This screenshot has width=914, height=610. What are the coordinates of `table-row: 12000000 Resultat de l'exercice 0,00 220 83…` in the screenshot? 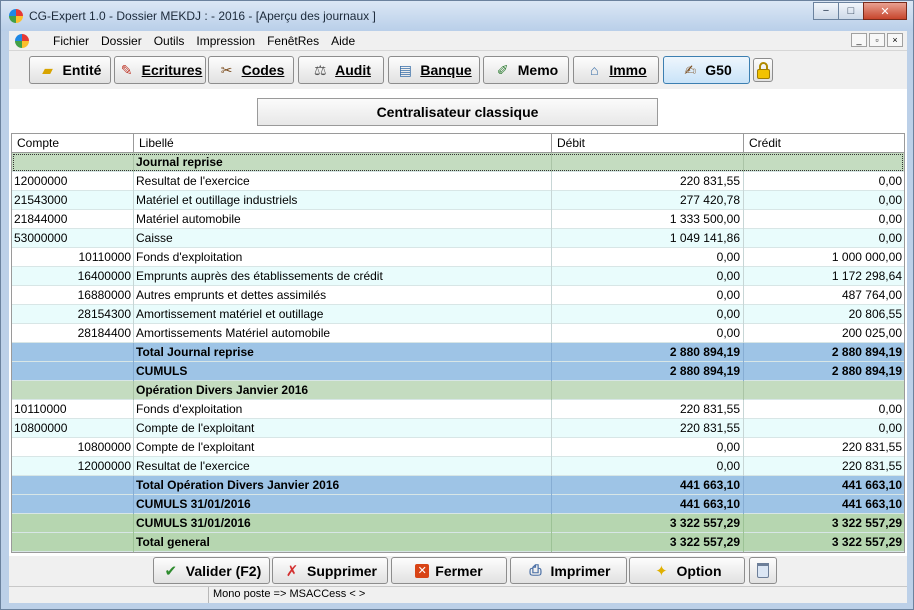 It's located at (458, 466).